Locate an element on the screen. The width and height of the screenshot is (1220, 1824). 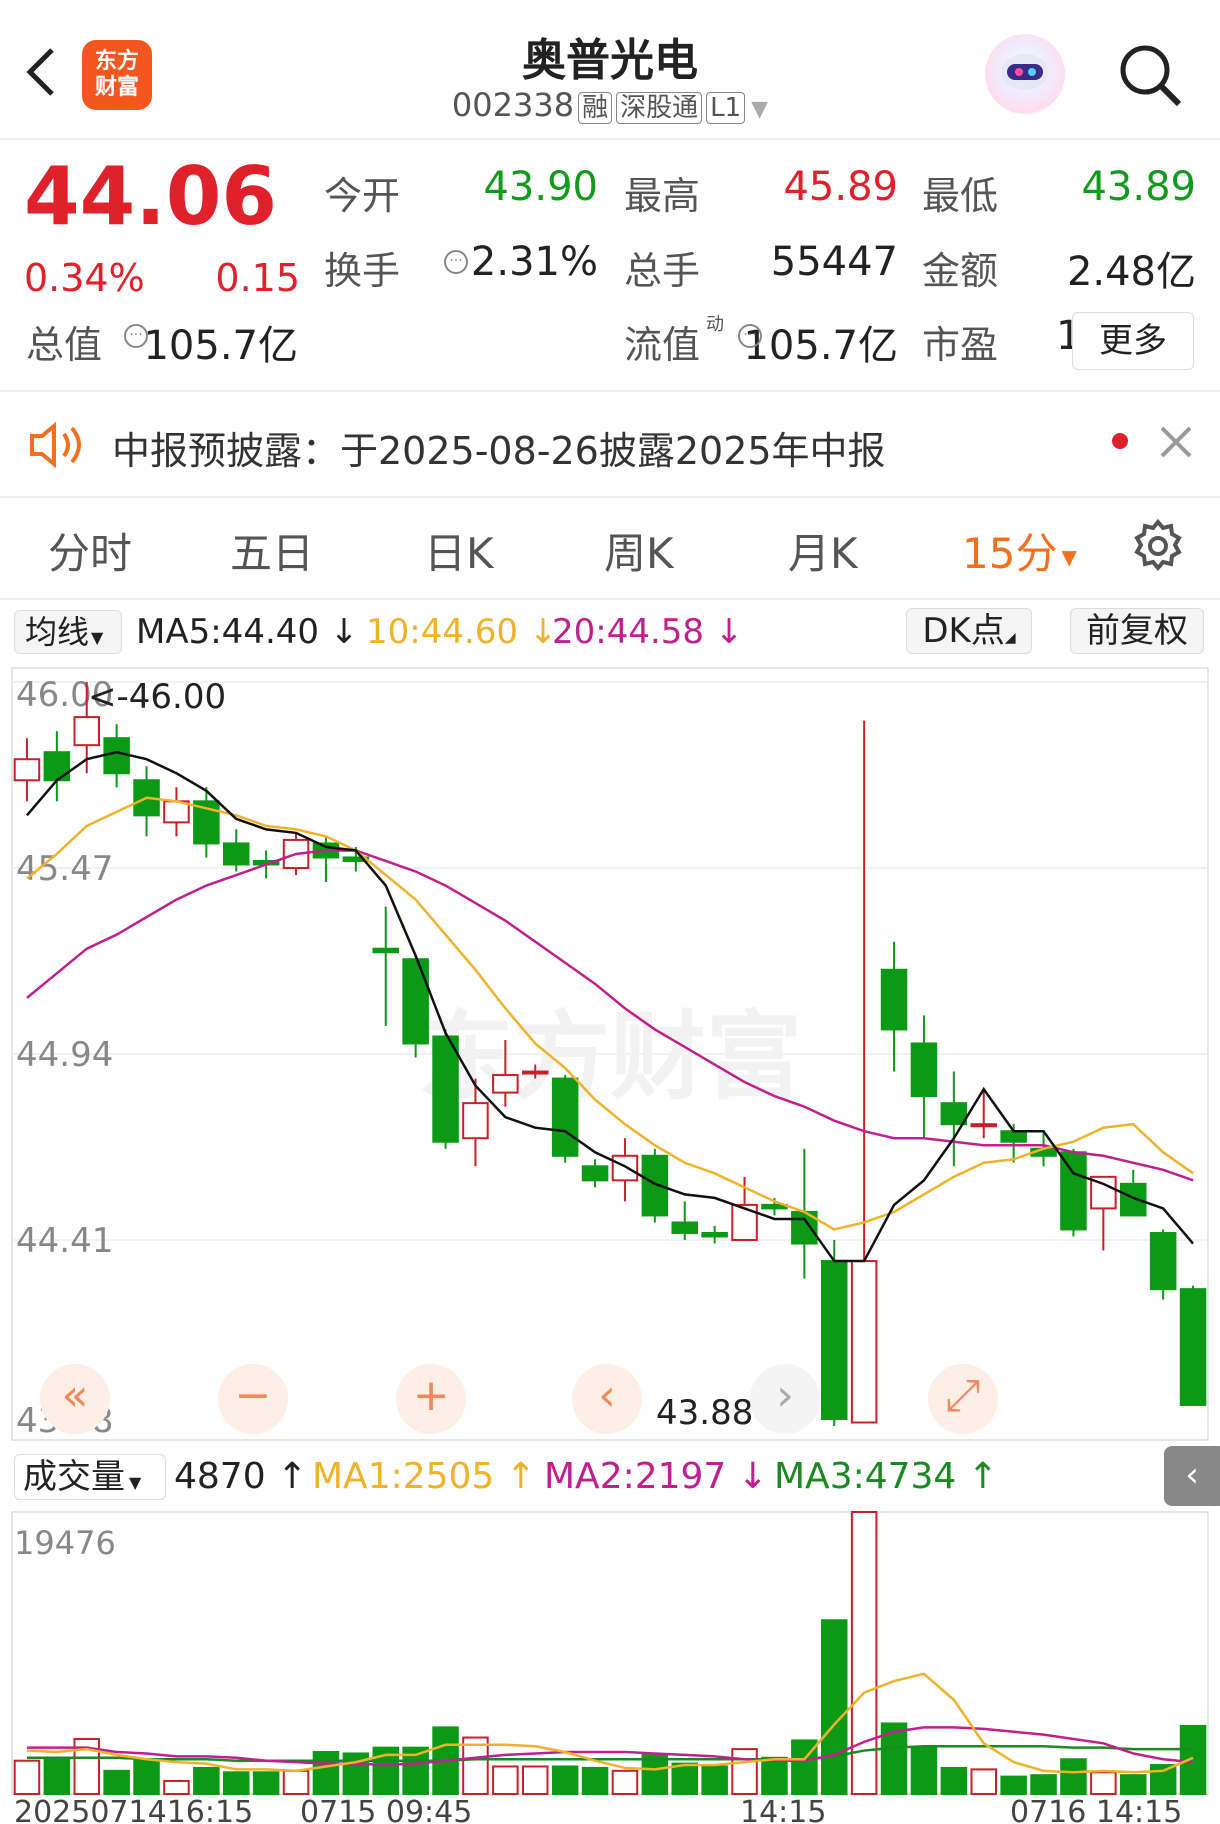
ma10-readout: 10:44.60 ↓ is located at coordinates (461, 632).